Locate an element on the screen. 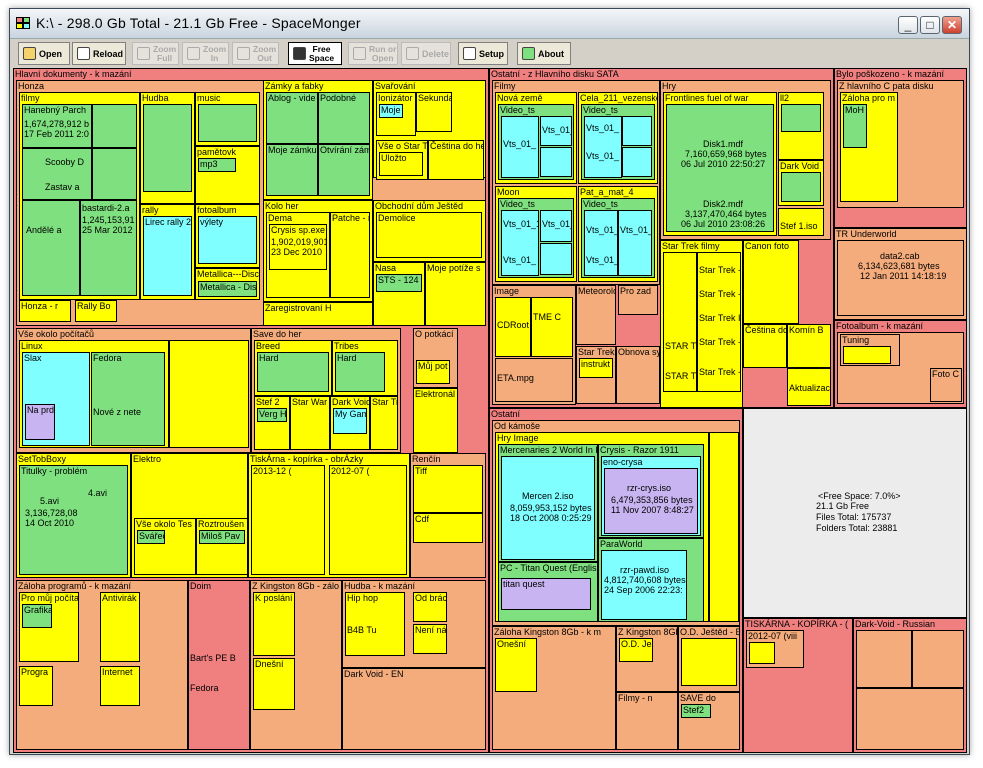 Image resolution: width=983 pixels, height=768 pixels. file-scooby: Scooby D Zastav a is located at coordinates (57, 174).